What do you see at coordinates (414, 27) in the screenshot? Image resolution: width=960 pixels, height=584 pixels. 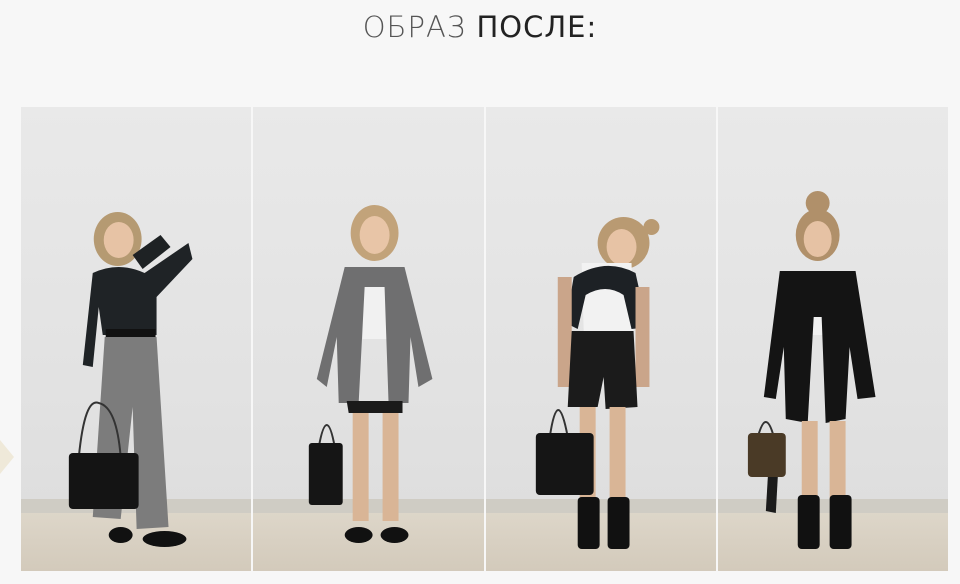 I see `title-part-light: ОБРАЗ` at bounding box center [414, 27].